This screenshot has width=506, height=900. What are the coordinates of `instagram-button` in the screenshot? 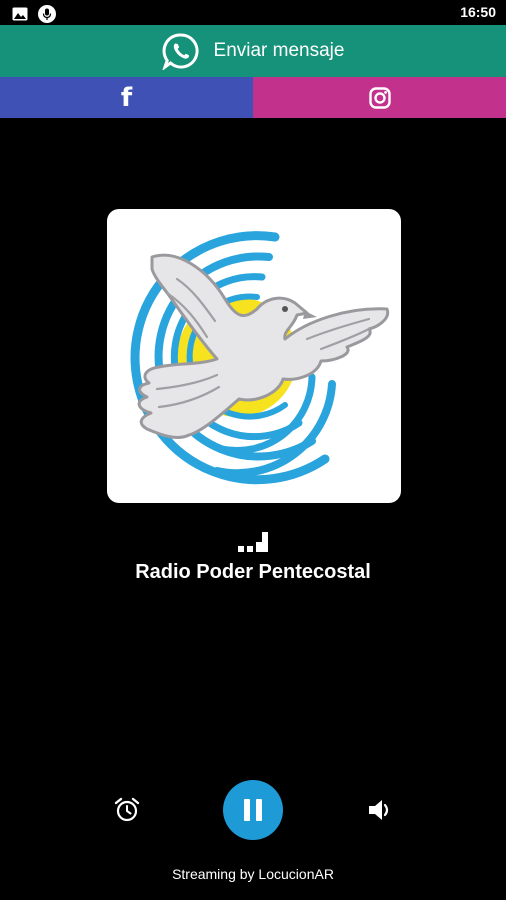 It's located at (379, 97).